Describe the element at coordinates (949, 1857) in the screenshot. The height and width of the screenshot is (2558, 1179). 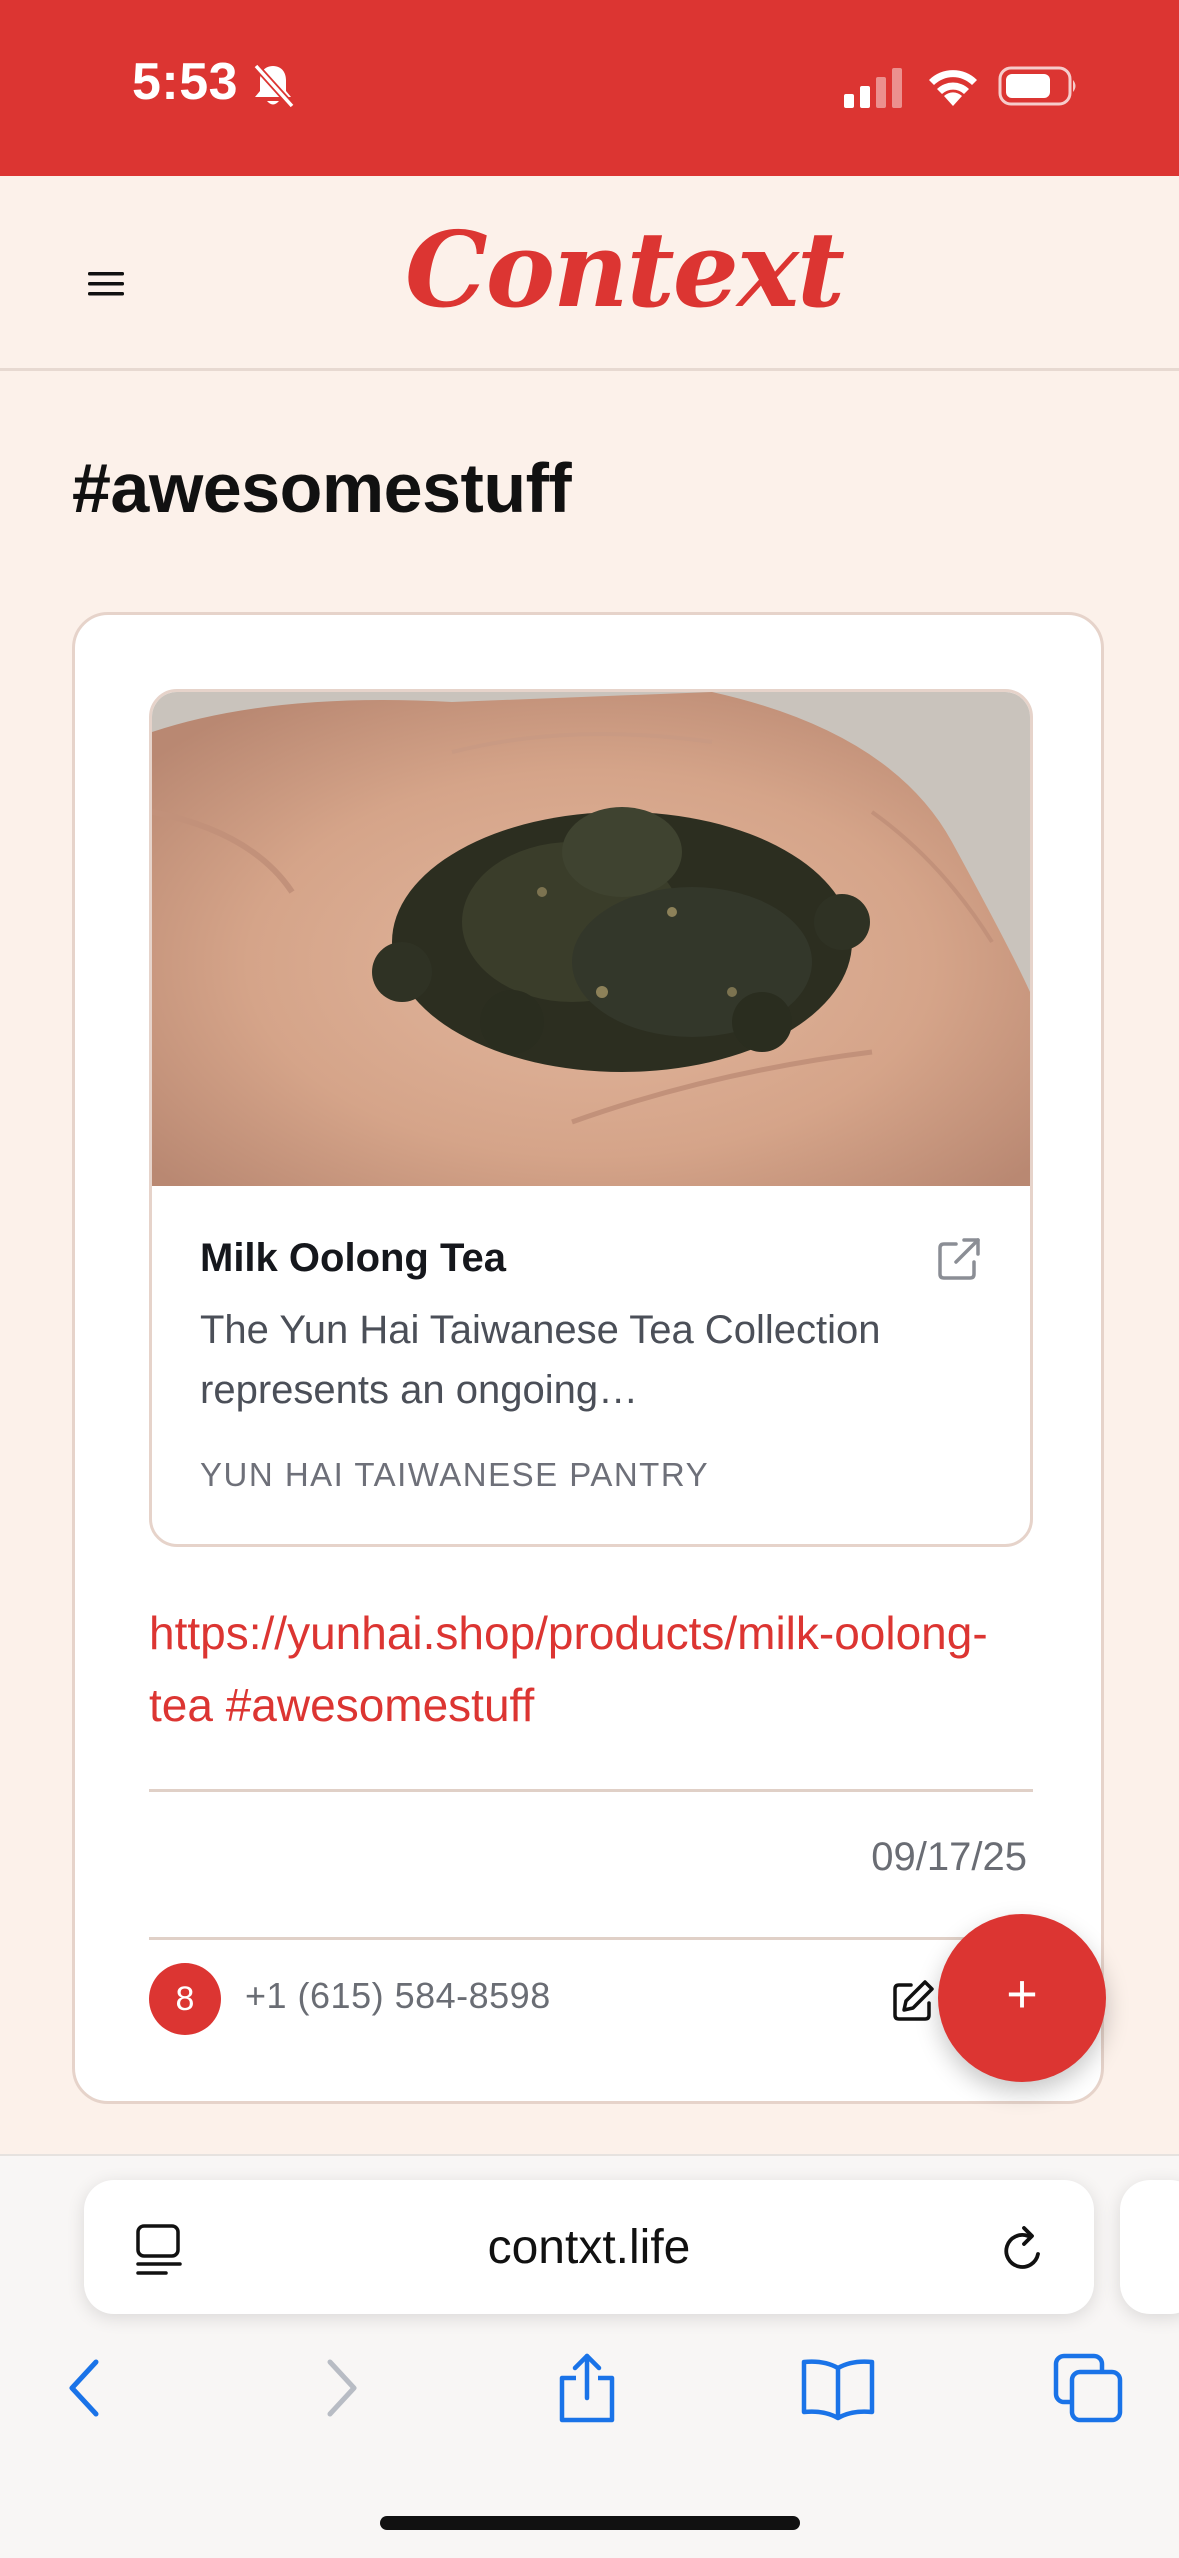
I see `post-date: 09/17/25` at that location.